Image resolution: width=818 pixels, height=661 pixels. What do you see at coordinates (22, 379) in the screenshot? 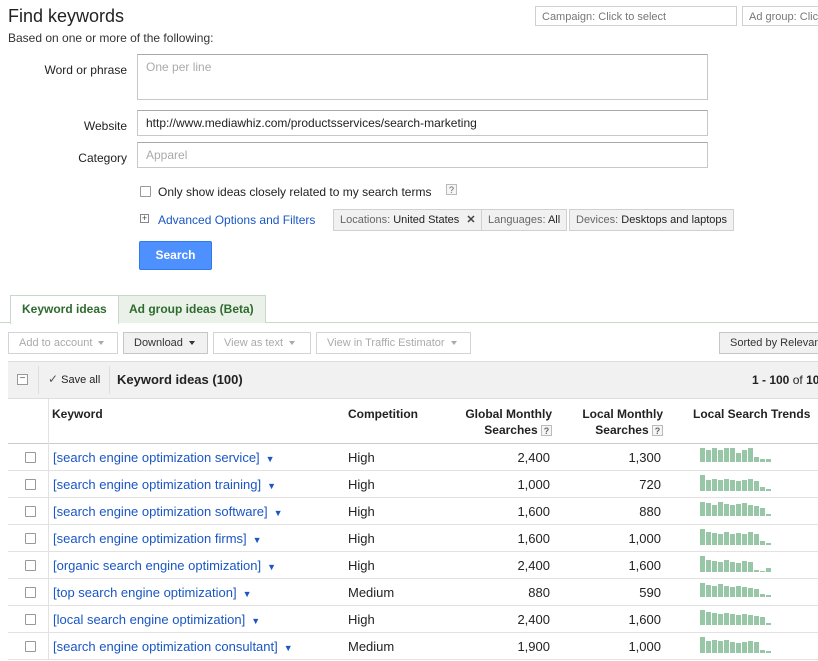
I see `collapse-minus-icon: −` at bounding box center [22, 379].